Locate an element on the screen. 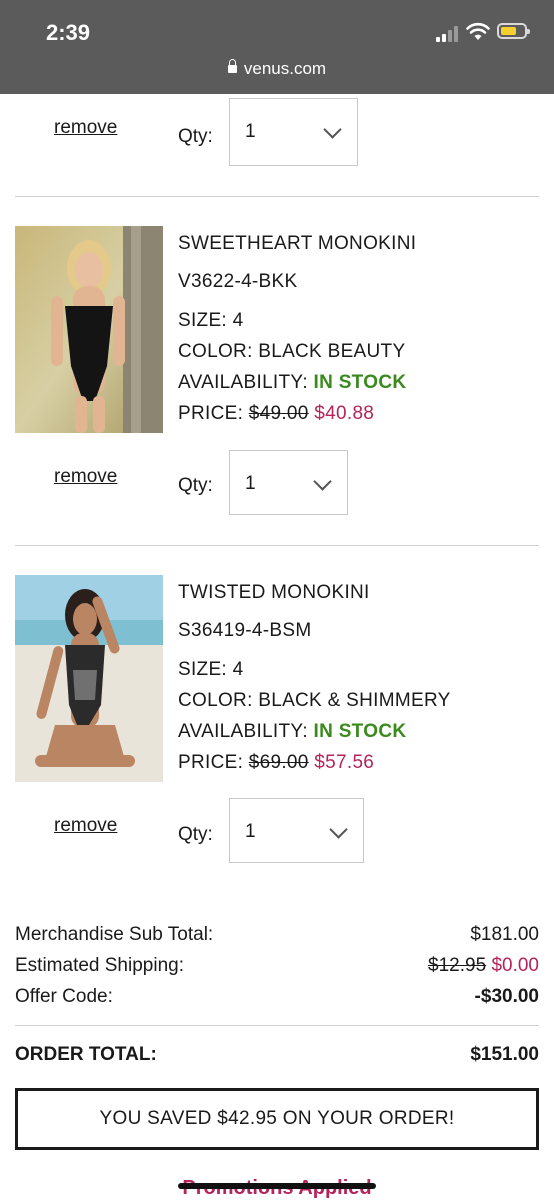 Image resolution: width=554 pixels, height=1200 pixels. price-sale: $40.88 is located at coordinates (344, 413).